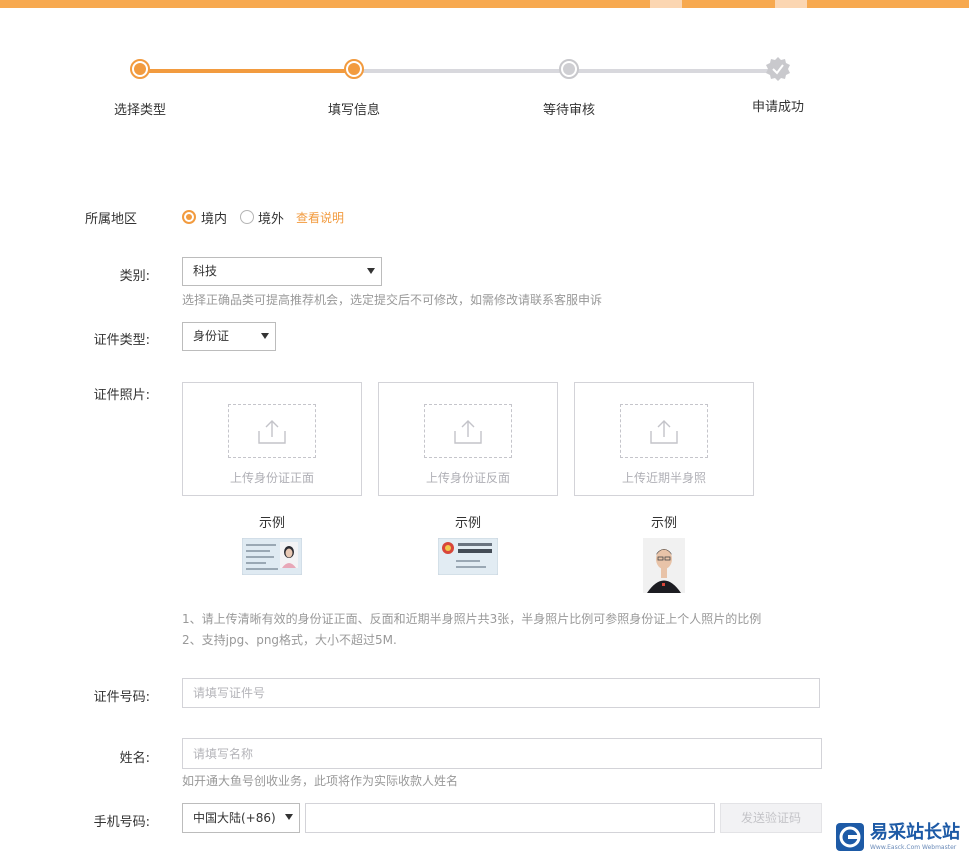  What do you see at coordinates (777, 107) in the screenshot?
I see `step-label: 申请成功` at bounding box center [777, 107].